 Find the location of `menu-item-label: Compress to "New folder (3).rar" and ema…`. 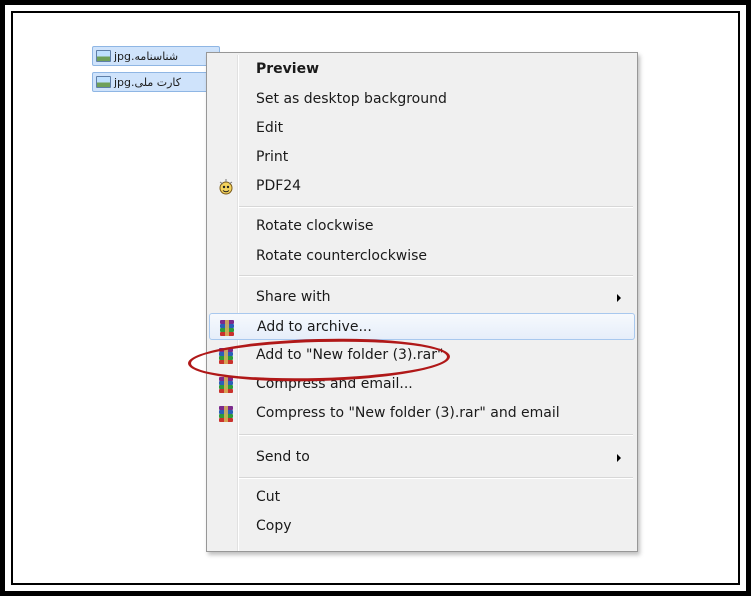

menu-item-label: Compress to "New folder (3).rar" and ema… is located at coordinates (408, 413).